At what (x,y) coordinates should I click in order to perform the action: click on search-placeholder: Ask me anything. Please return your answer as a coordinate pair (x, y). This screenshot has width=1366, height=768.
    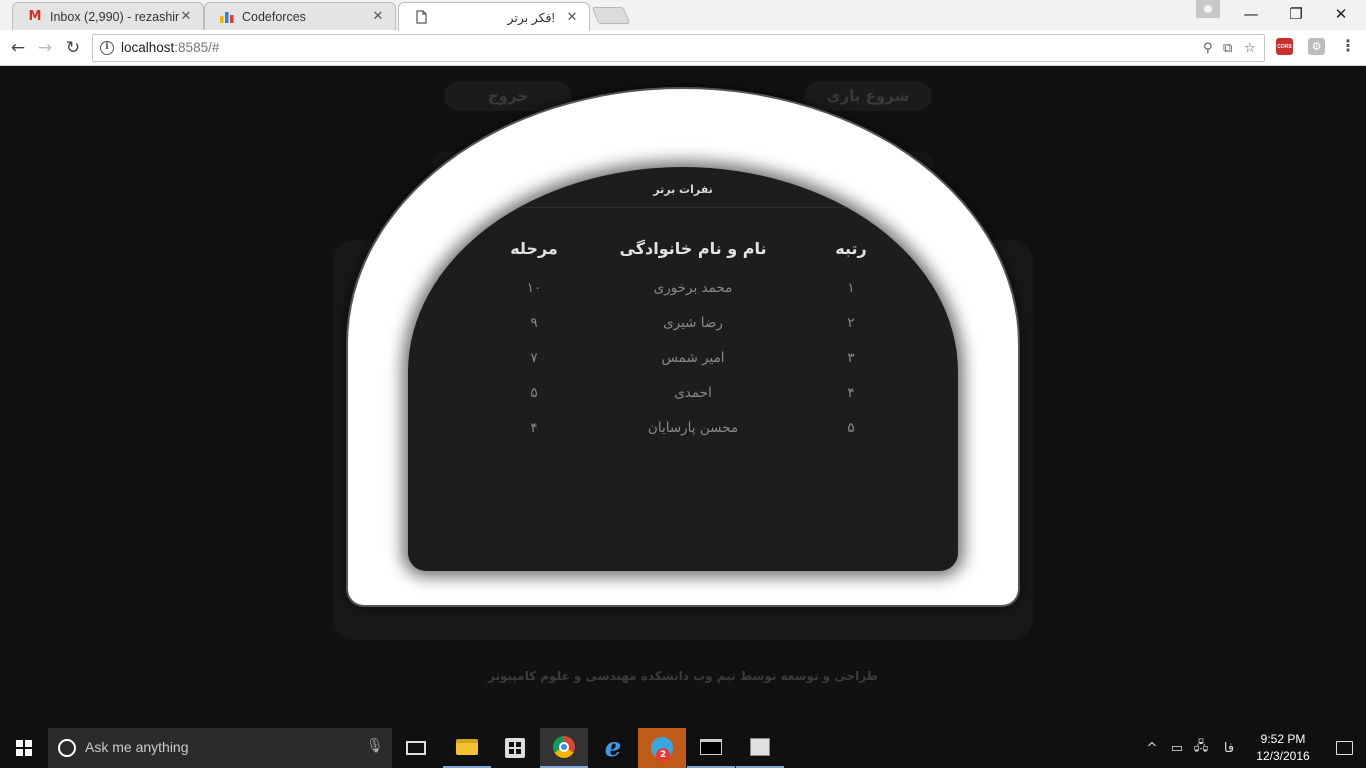
    Looking at the image, I should click on (137, 747).